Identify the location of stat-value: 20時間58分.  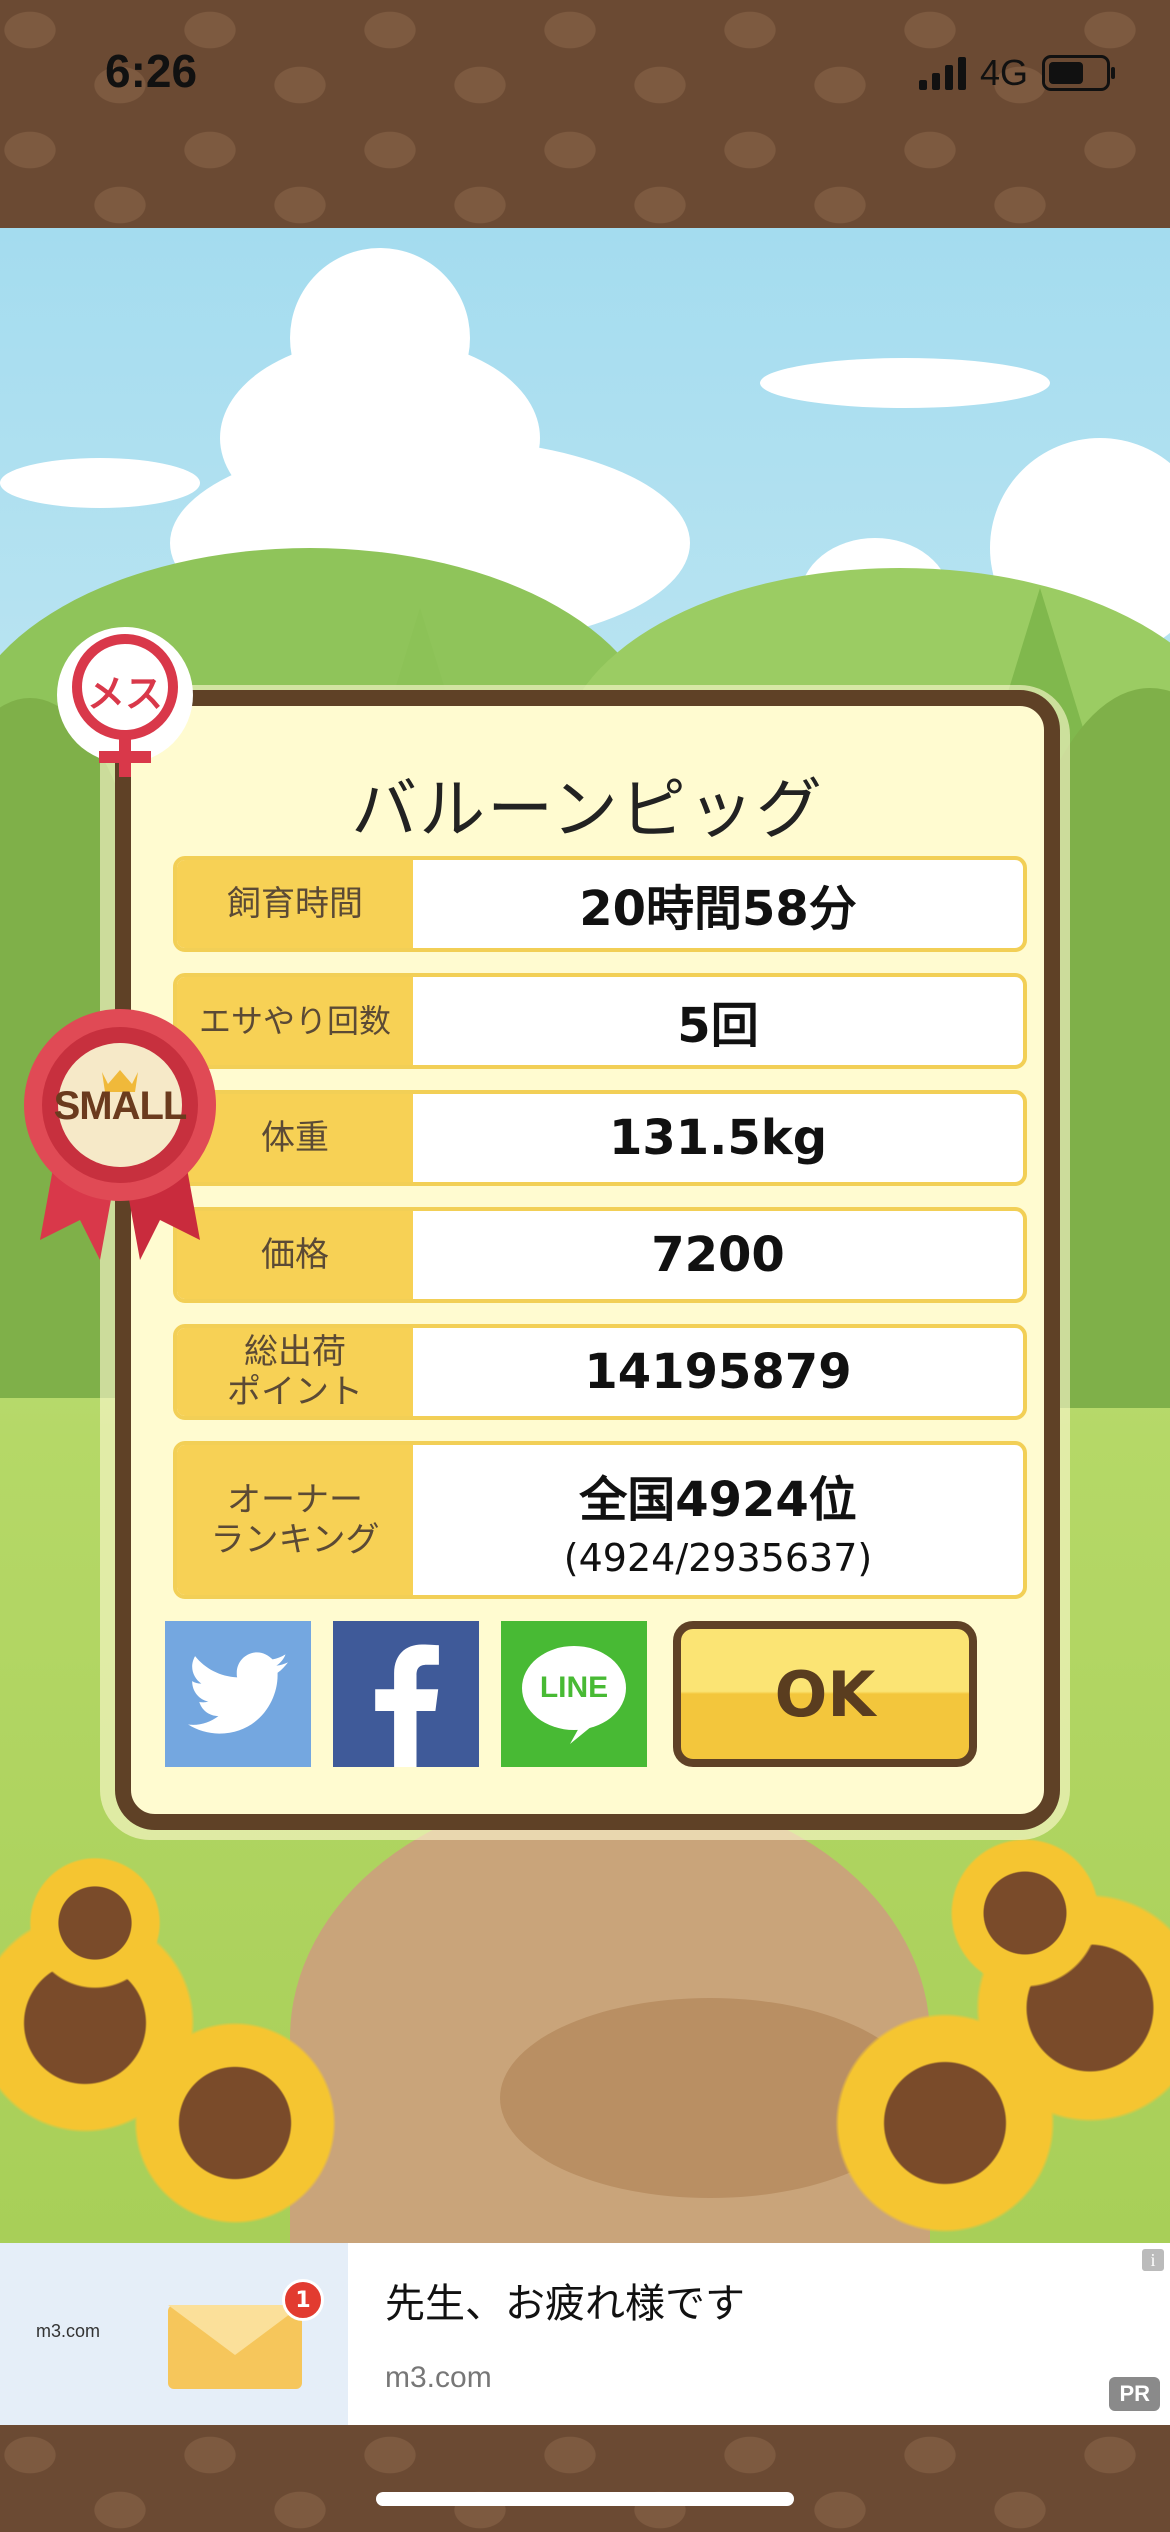
(718, 909).